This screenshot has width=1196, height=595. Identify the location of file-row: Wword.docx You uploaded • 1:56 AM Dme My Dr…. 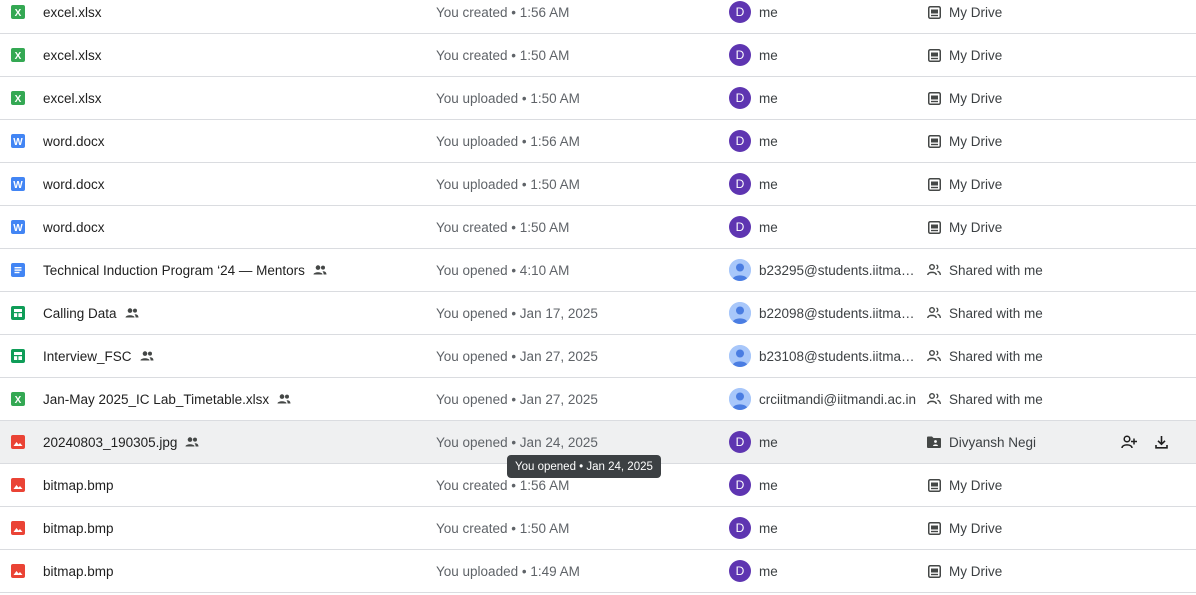
(598, 141).